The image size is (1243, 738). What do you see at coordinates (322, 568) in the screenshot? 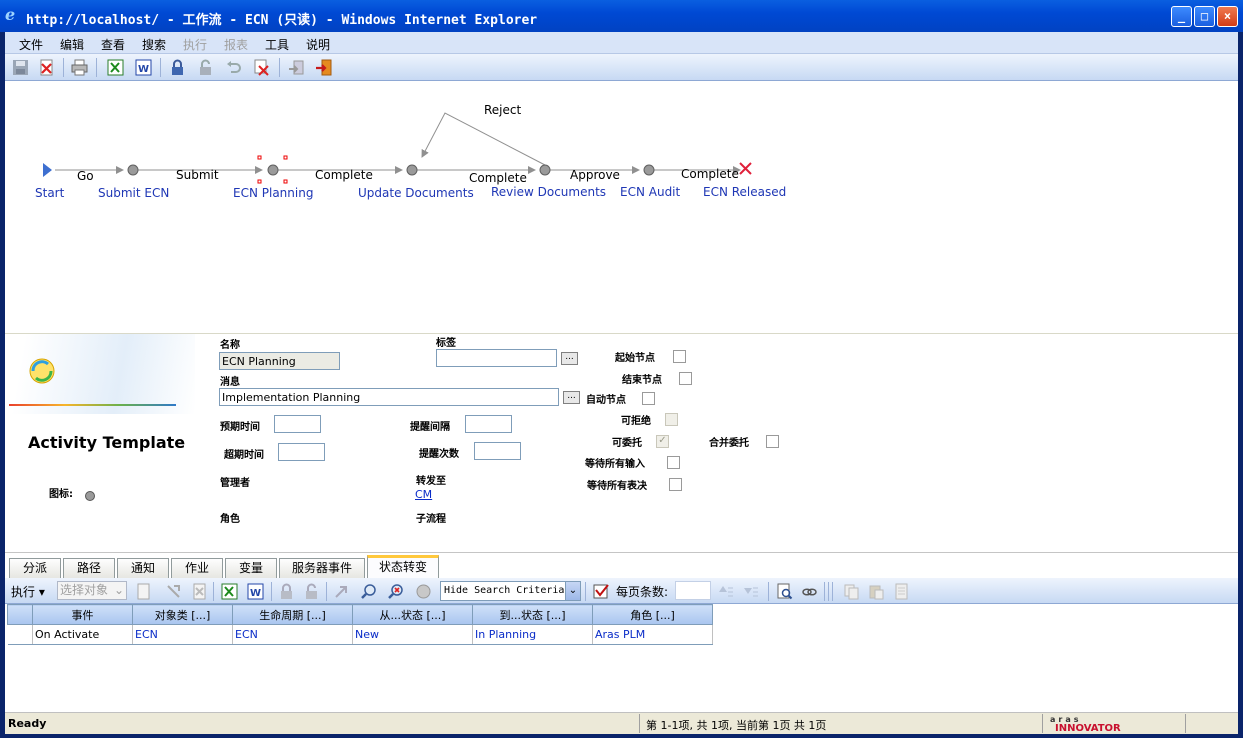
I see `tab-server-events: 服务器事件` at bounding box center [322, 568].